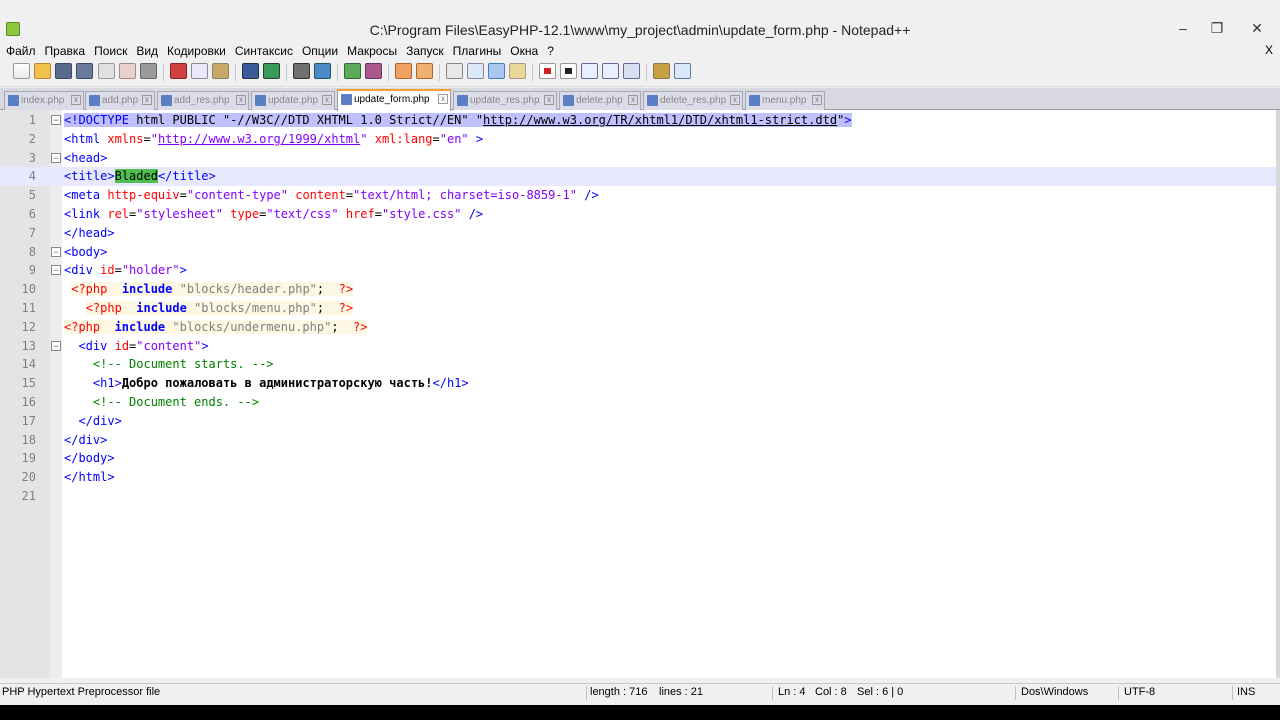 This screenshot has width=1280, height=720. Describe the element at coordinates (372, 51) in the screenshot. I see `menu-macro: Макросы` at that location.